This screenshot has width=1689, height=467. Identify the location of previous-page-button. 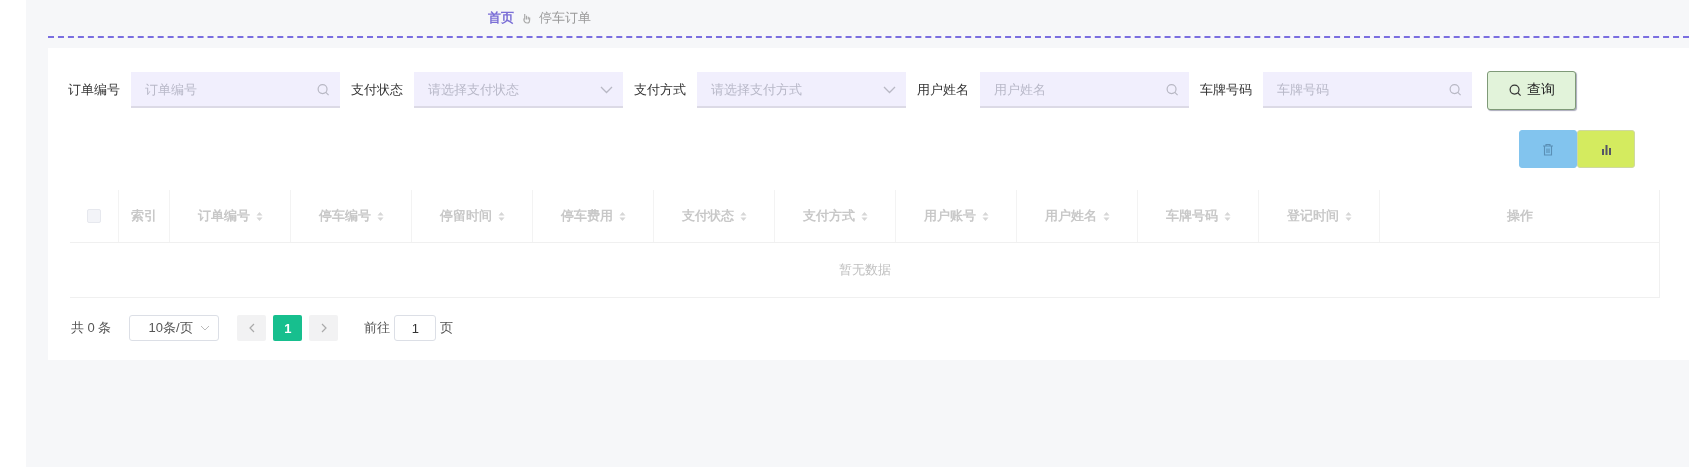
(252, 328).